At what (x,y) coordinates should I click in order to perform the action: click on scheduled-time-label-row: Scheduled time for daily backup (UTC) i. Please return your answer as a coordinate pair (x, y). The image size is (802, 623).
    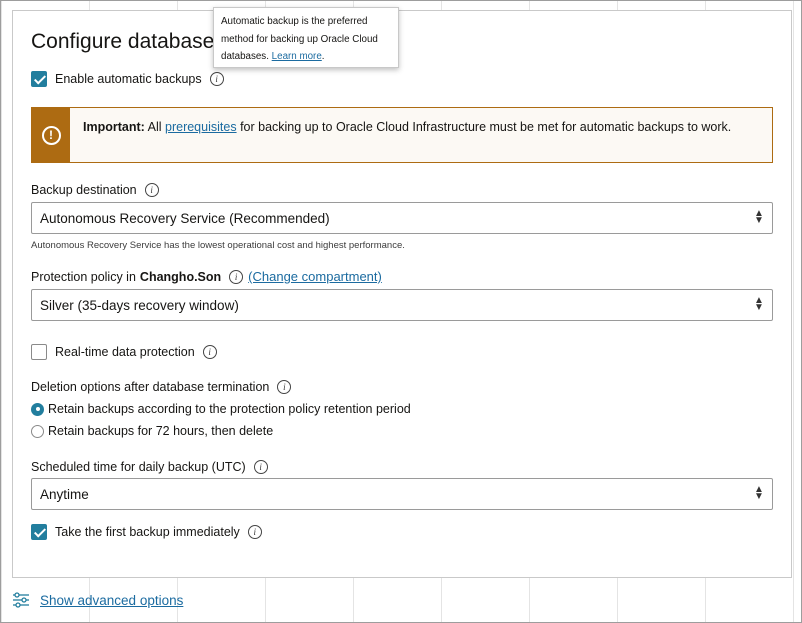
    Looking at the image, I should click on (149, 467).